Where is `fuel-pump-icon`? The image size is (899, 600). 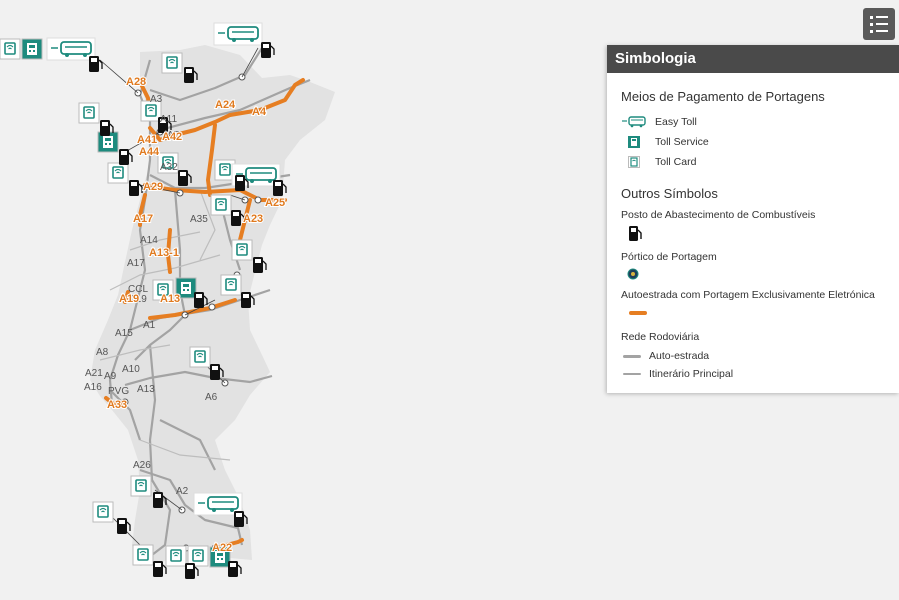
fuel-pump-icon is located at coordinates (753, 235).